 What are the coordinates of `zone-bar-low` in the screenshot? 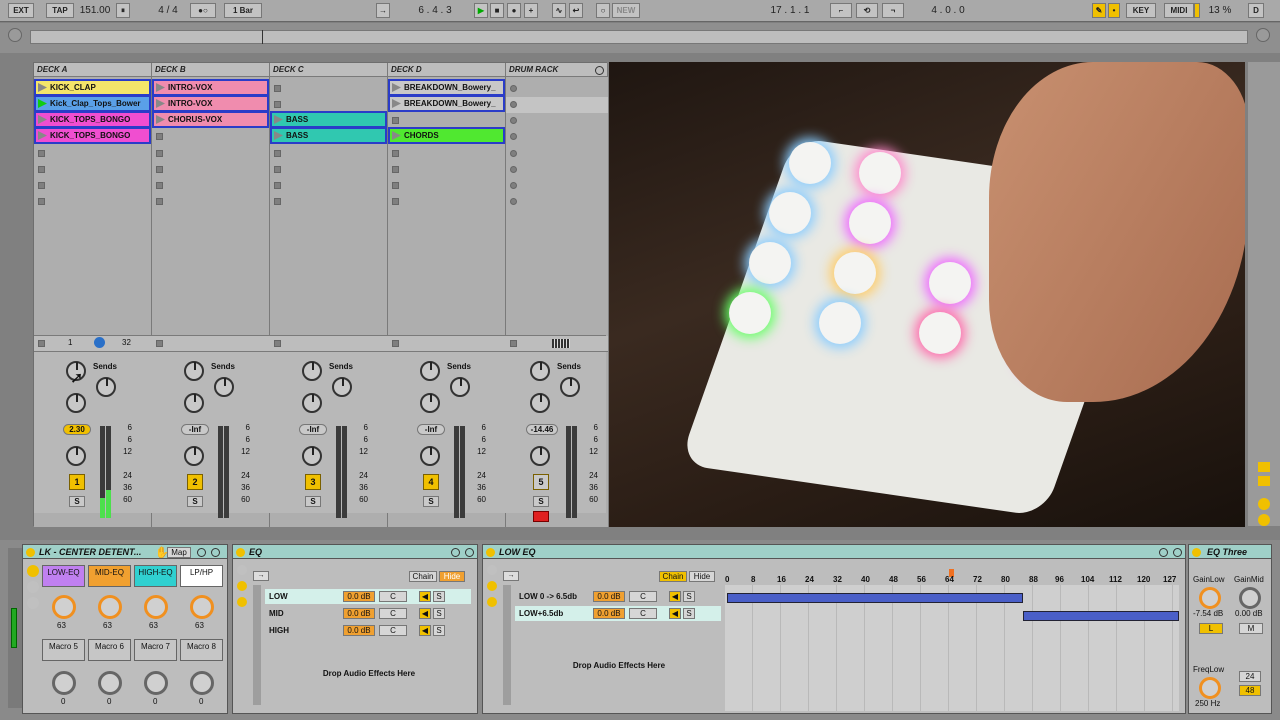 It's located at (875, 598).